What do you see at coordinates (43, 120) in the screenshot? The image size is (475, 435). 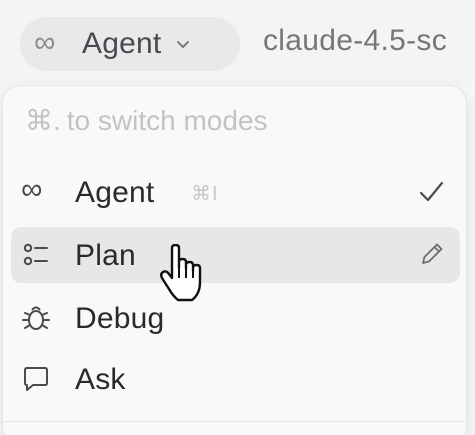 I see `hint-shortcut: ⌘.` at bounding box center [43, 120].